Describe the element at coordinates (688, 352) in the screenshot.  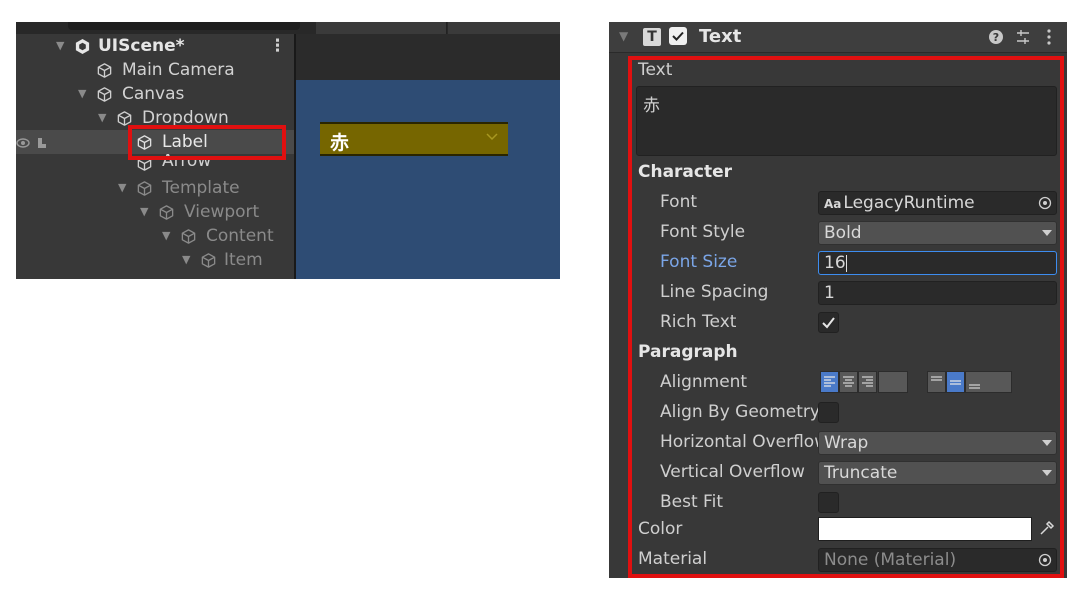
I see `paragraph-section-header: Paragraph` at that location.